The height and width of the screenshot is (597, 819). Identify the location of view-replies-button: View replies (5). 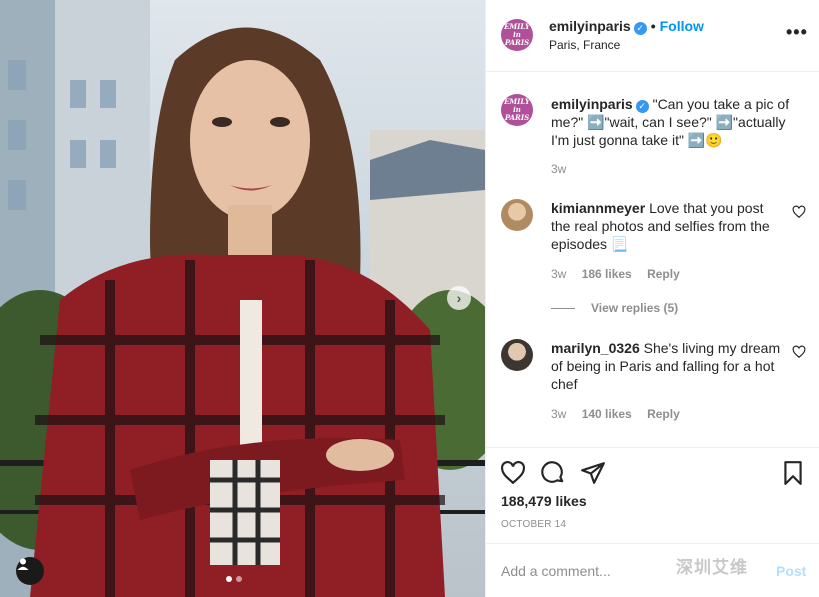
(614, 308).